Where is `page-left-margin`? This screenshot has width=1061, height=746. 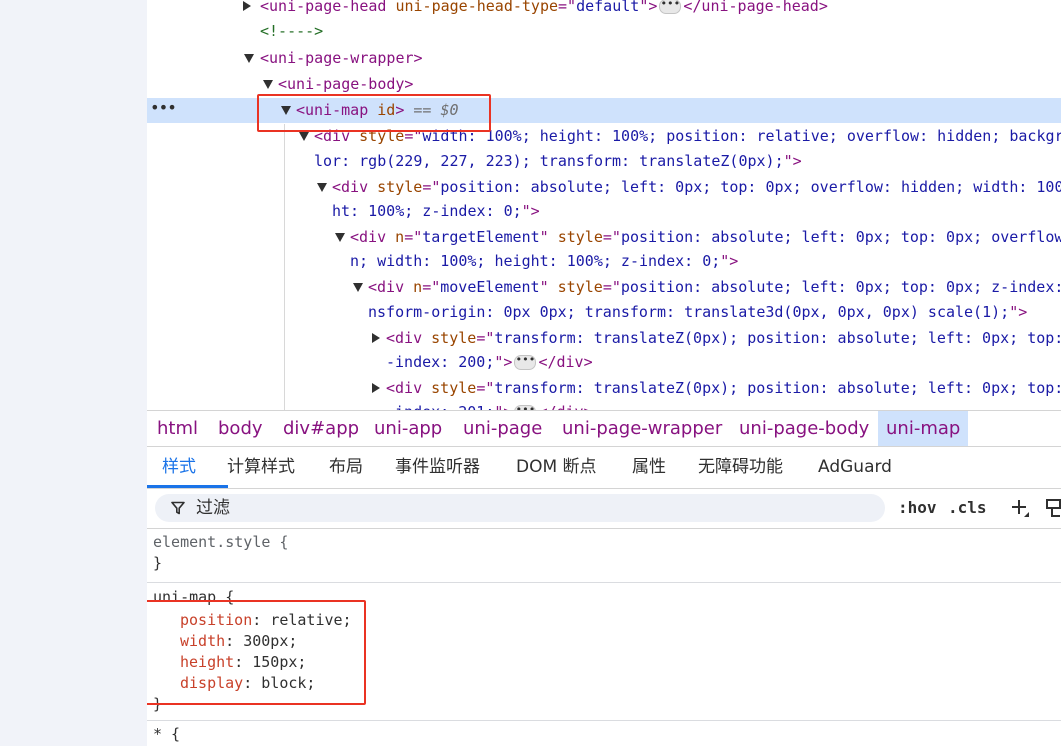
page-left-margin is located at coordinates (73, 373).